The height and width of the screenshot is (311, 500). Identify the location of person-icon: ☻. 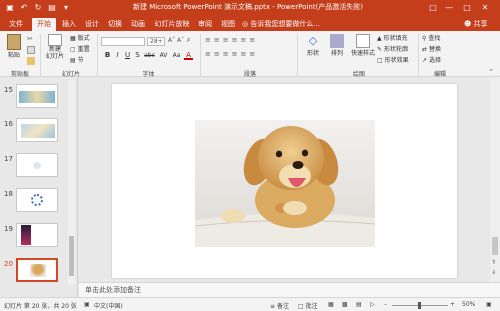
(469, 24).